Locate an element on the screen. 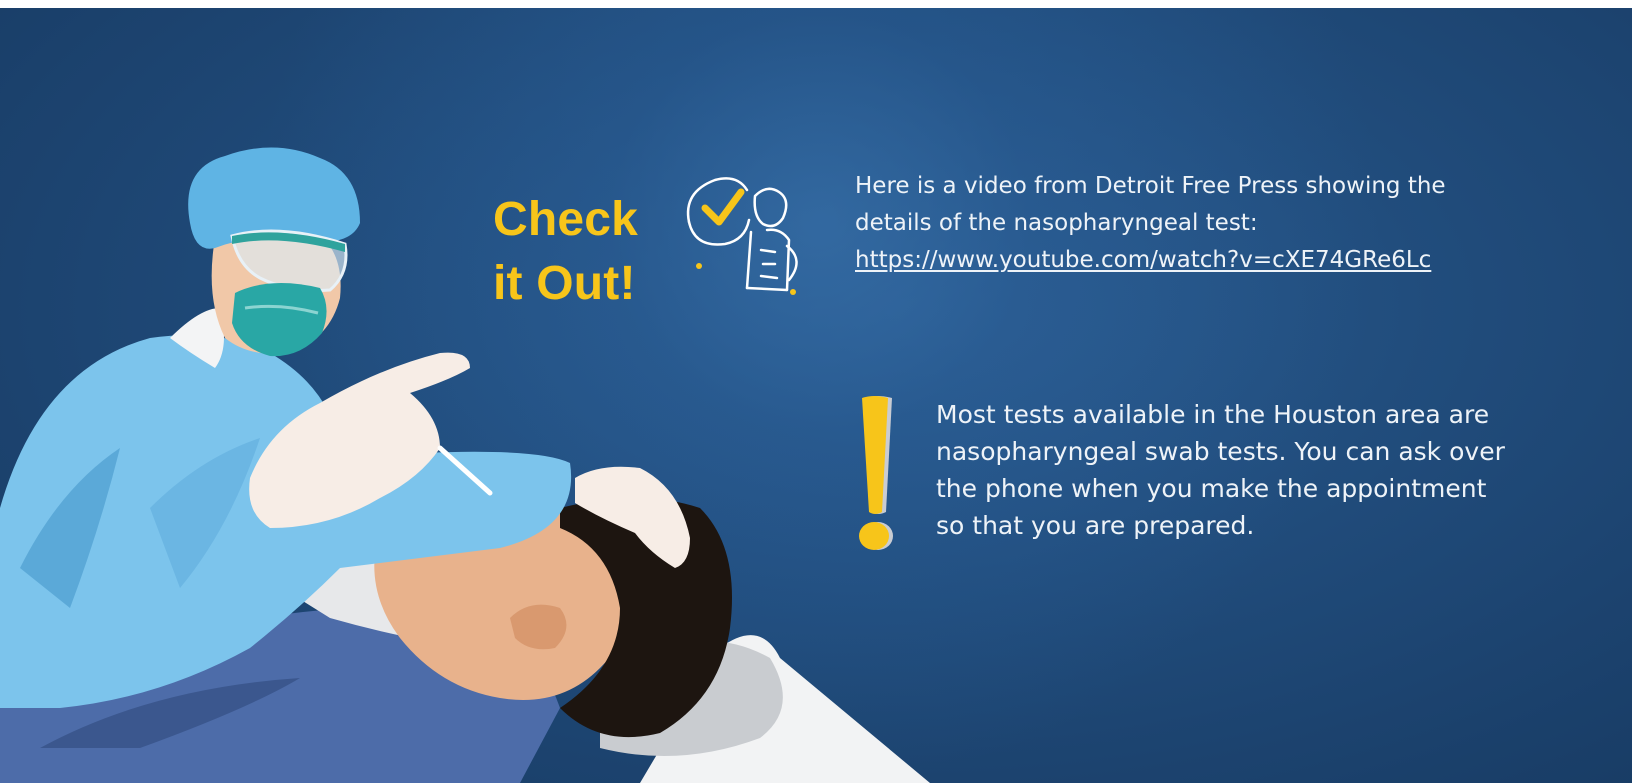 Image resolution: width=1632 pixels, height=783 pixels. check-it-out-heading: Check it Out! is located at coordinates (578, 252).